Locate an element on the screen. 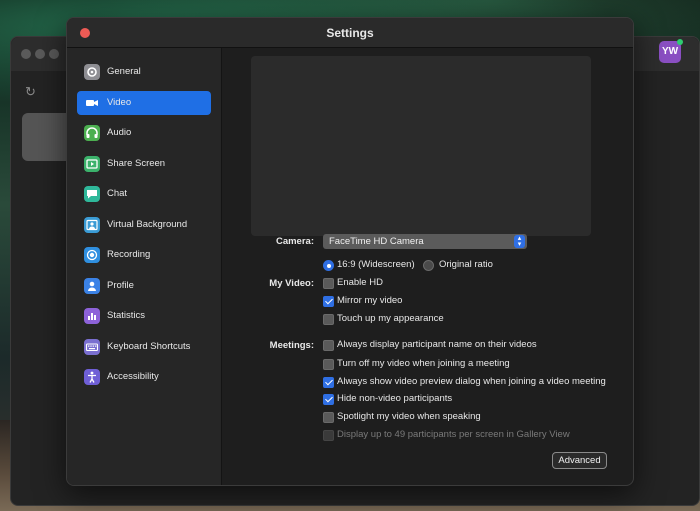 The width and height of the screenshot is (700, 511). sidebar-item-label: Chat is located at coordinates (117, 193).